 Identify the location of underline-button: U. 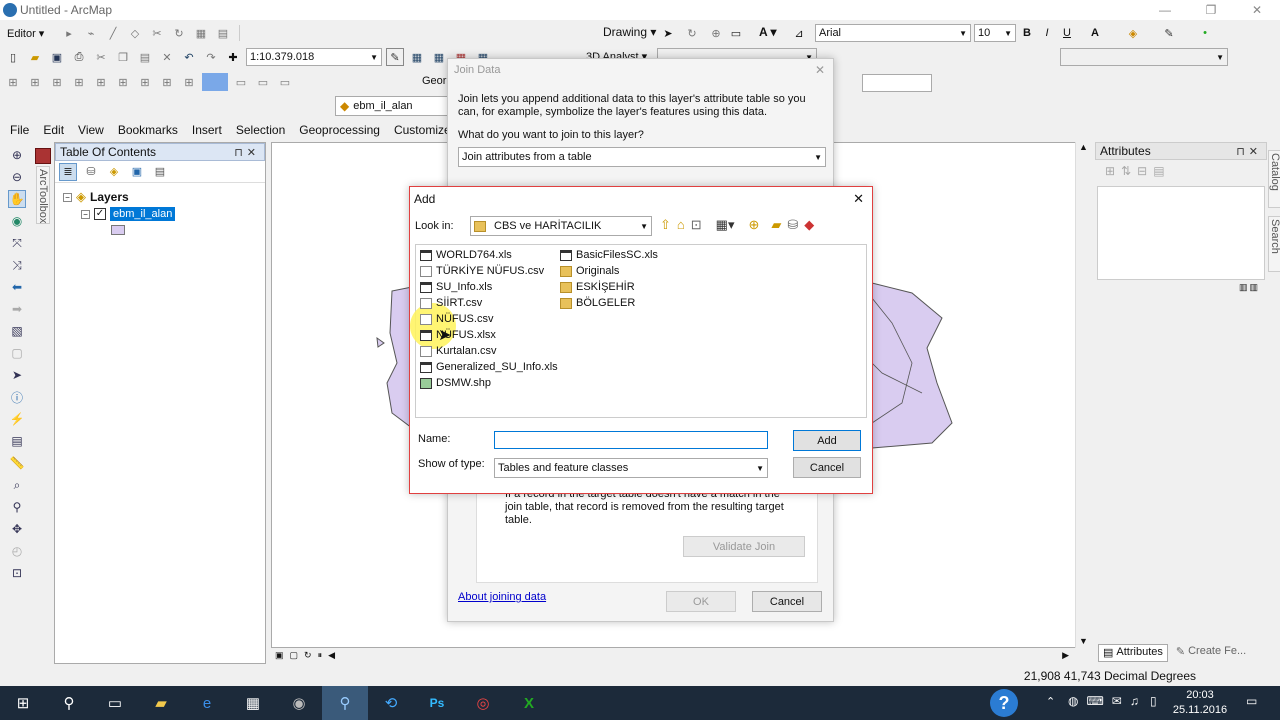
(1067, 33).